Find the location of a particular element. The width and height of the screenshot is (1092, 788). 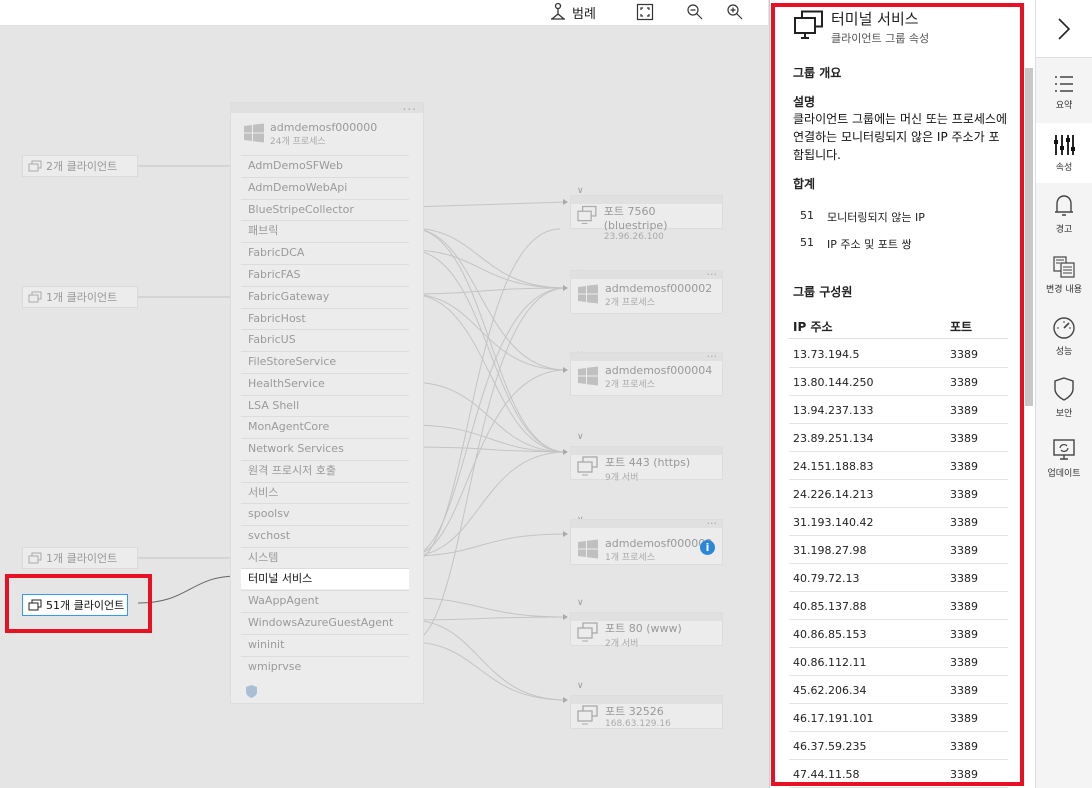

rail-alerts-button: 경고 is located at coordinates (1064, 214).